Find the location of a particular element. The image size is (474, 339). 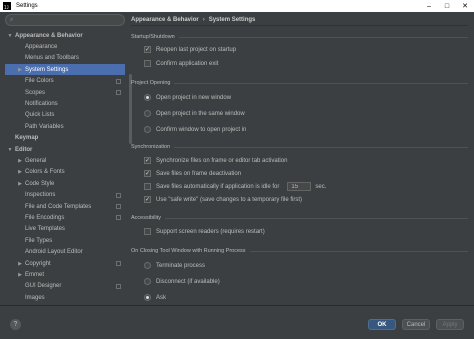

sidebar-item: ▶ Colors & Fonts is located at coordinates (65, 172).